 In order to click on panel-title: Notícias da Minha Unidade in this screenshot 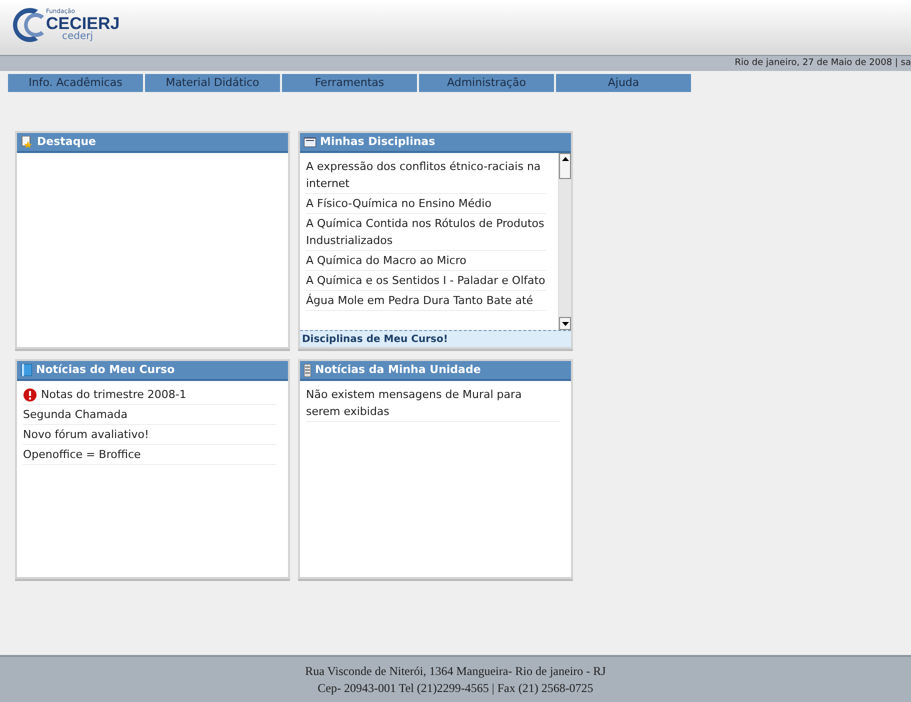, I will do `click(398, 370)`.